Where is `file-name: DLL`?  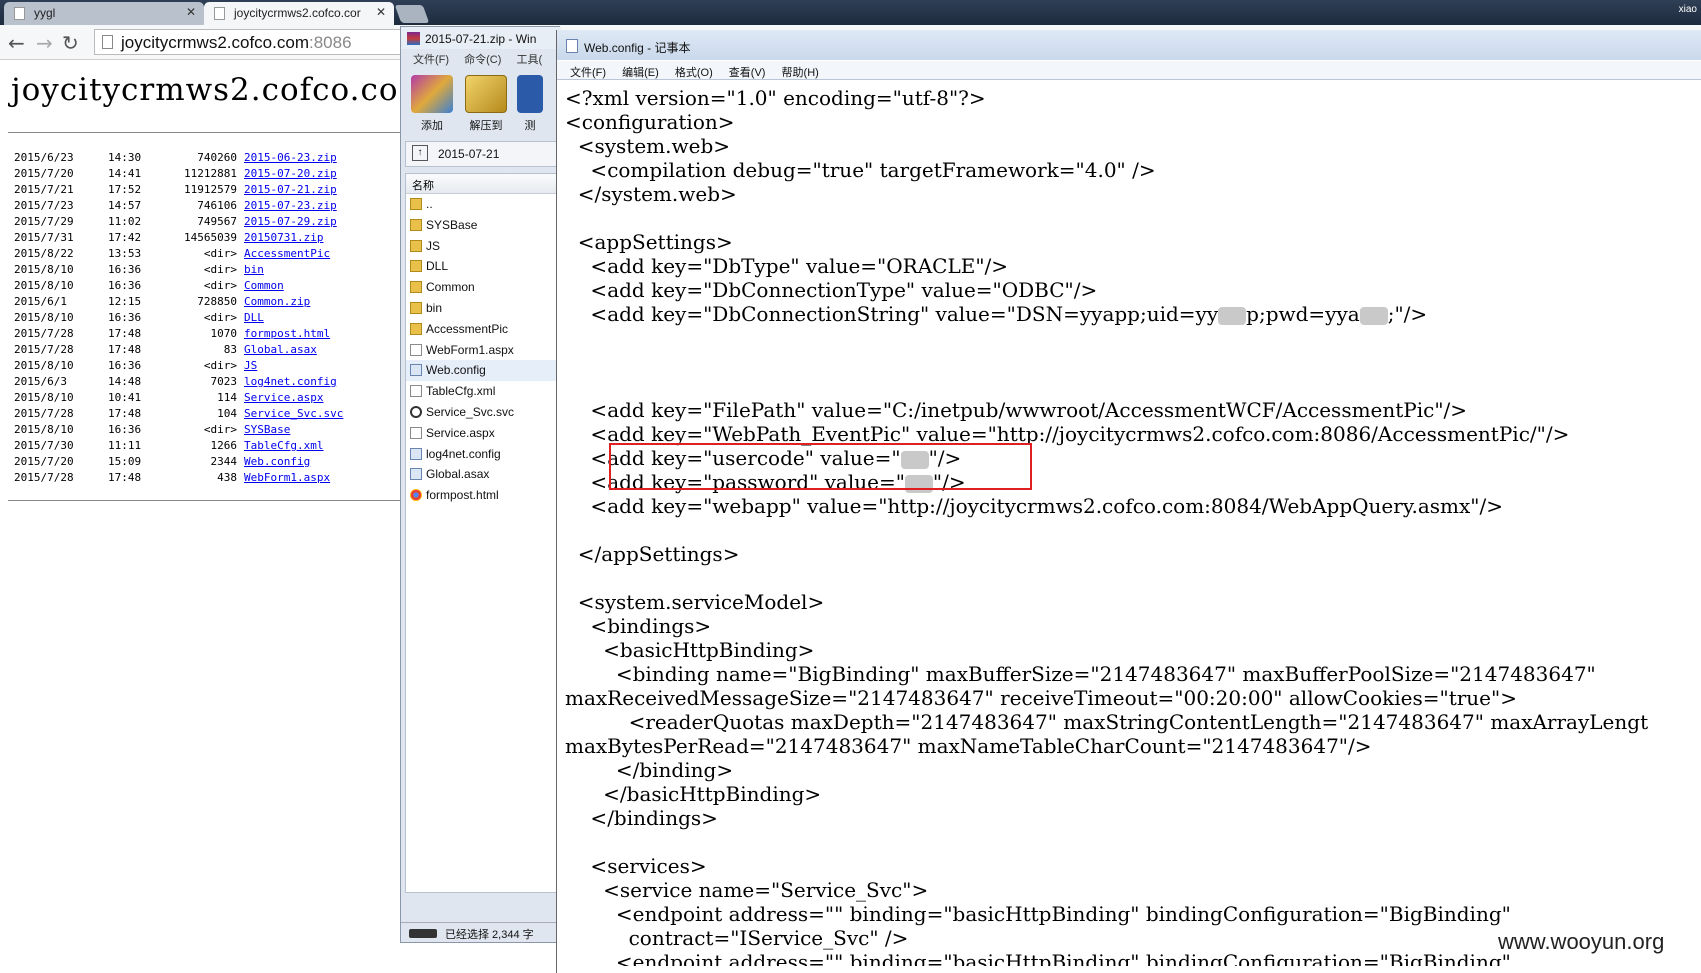
file-name: DLL is located at coordinates (437, 266).